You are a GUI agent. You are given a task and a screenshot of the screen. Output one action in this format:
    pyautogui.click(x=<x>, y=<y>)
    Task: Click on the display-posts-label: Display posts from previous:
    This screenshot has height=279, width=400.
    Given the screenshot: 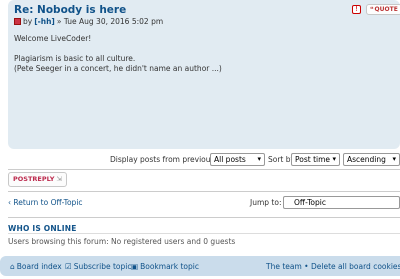 What is the action you would take?
    pyautogui.click(x=163, y=159)
    